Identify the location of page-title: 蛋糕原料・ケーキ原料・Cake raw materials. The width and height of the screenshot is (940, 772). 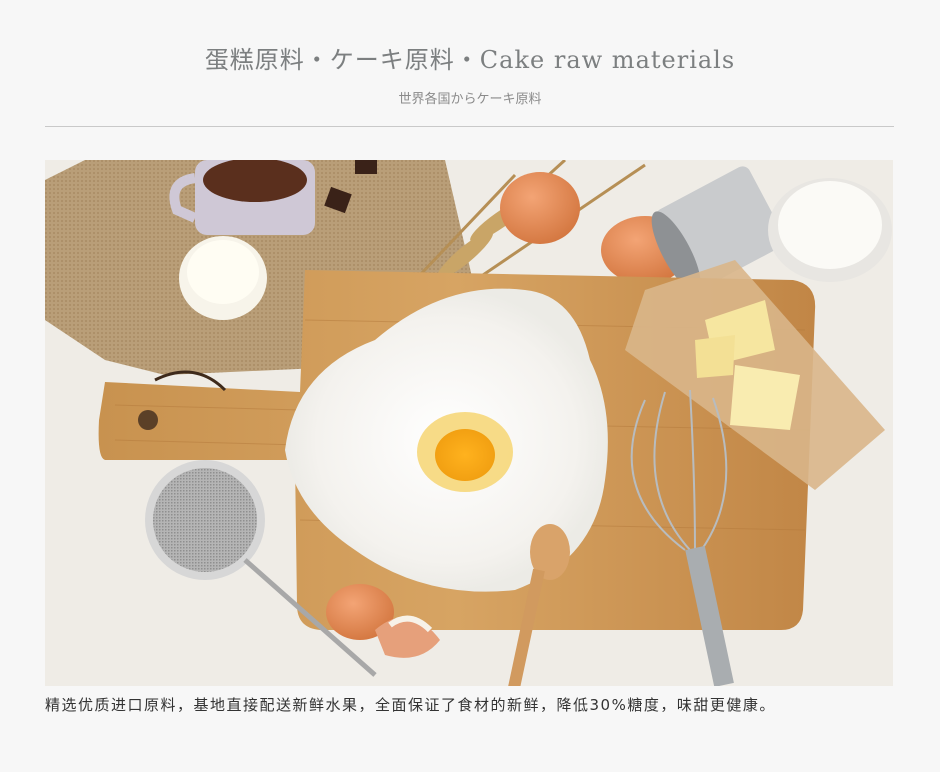
(470, 60).